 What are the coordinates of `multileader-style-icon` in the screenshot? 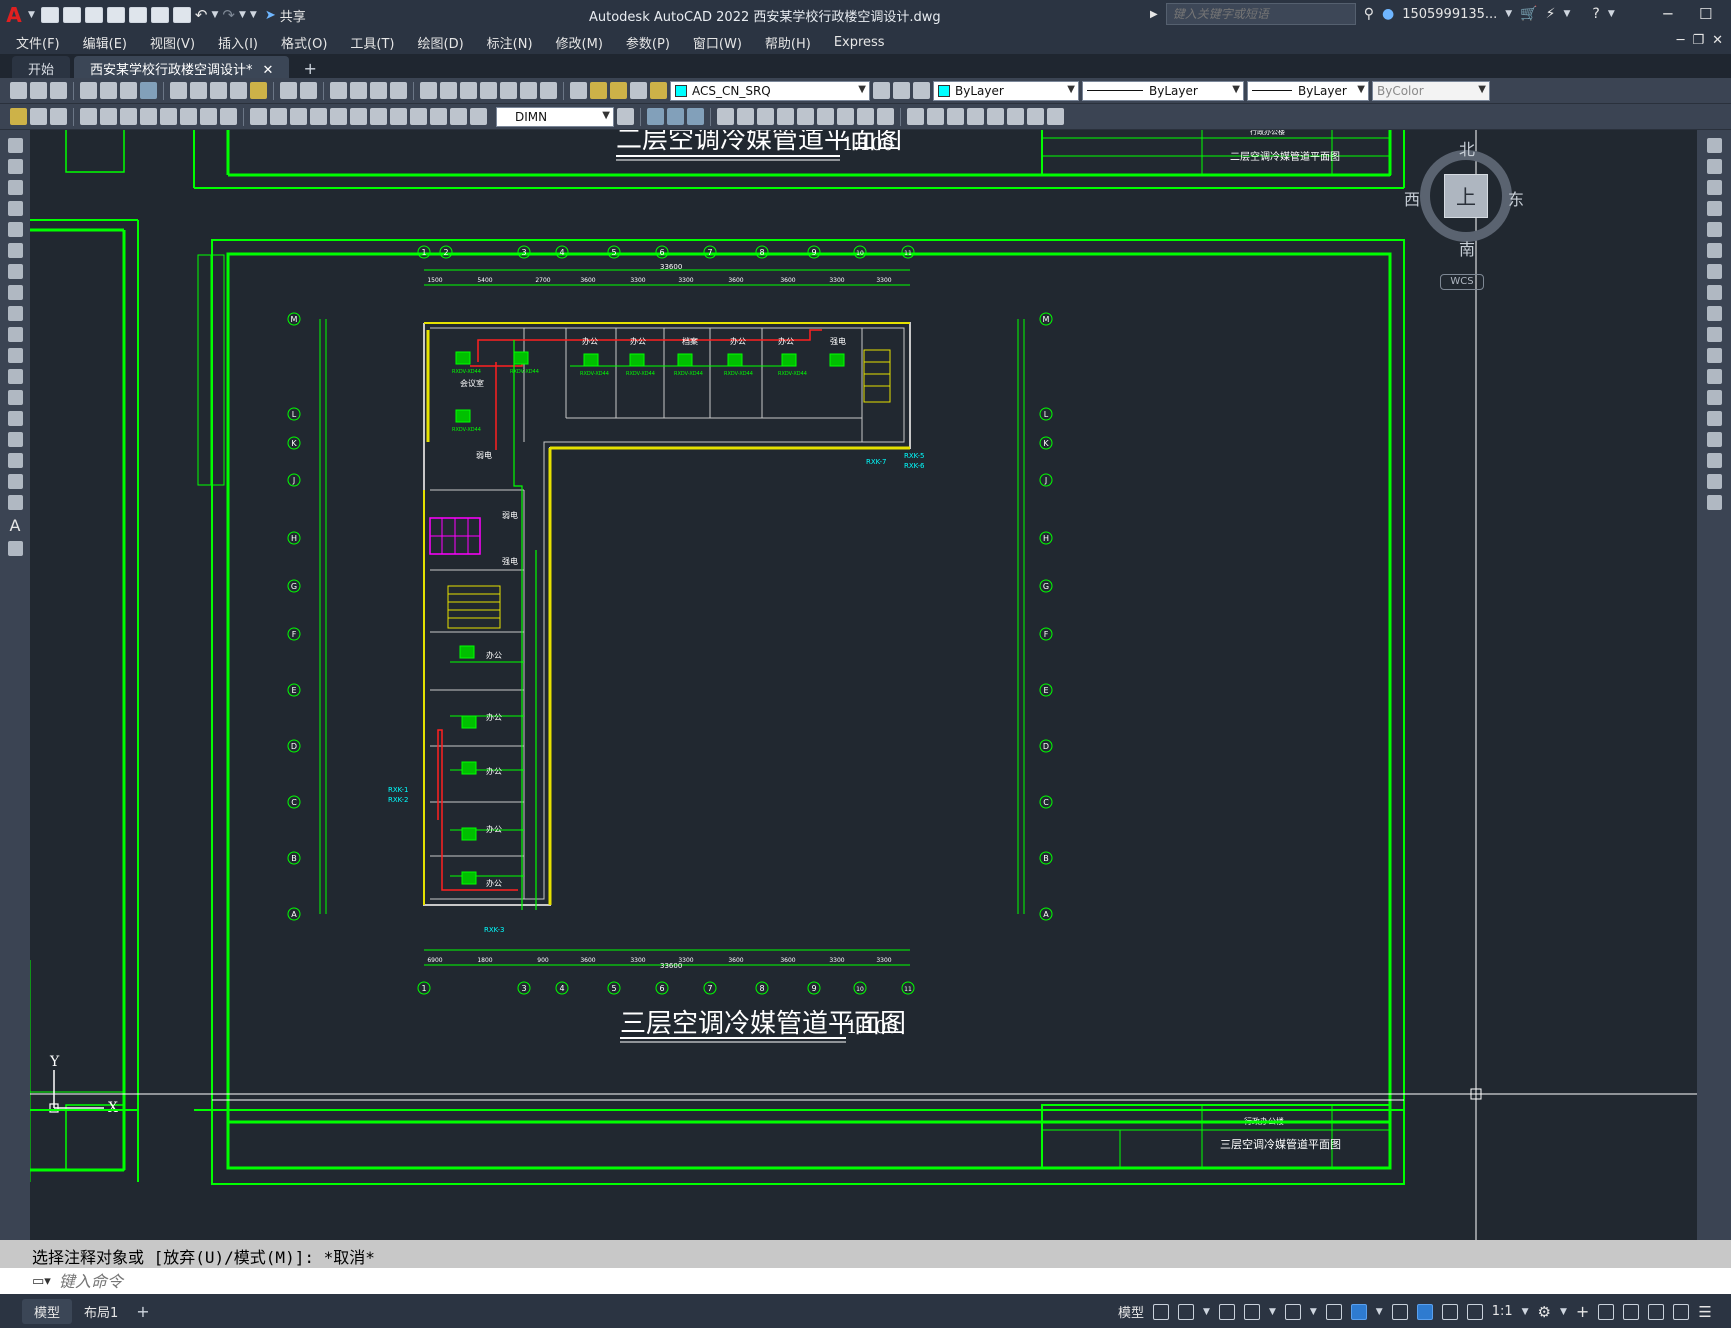 It's located at (955, 116).